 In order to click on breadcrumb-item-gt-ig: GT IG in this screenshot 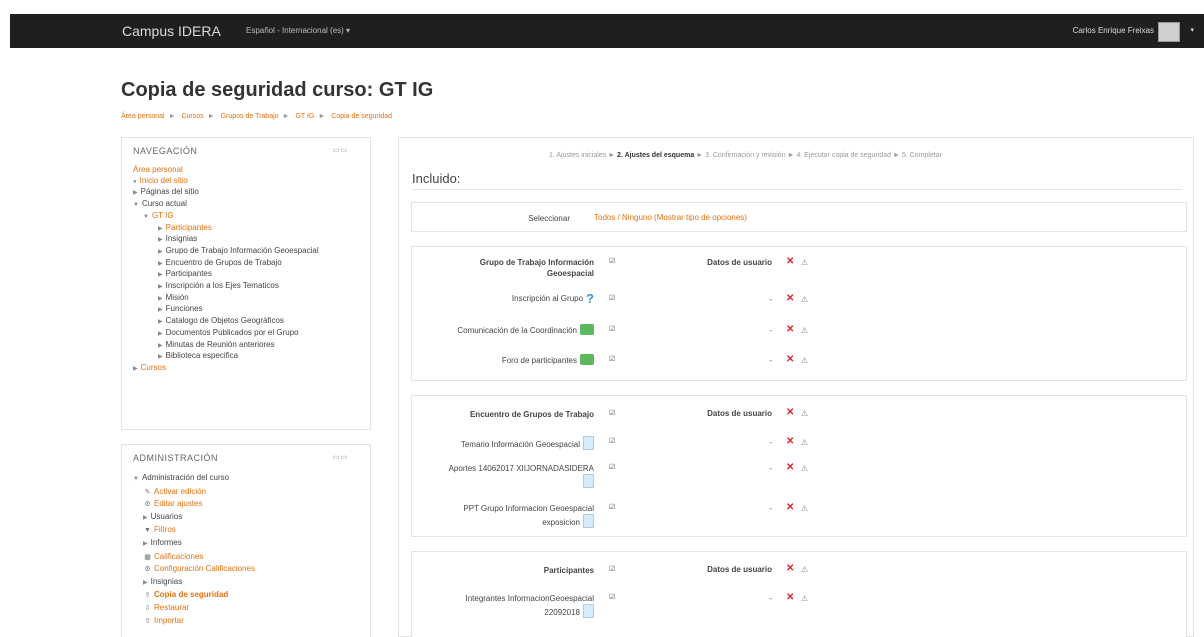, I will do `click(304, 116)`.